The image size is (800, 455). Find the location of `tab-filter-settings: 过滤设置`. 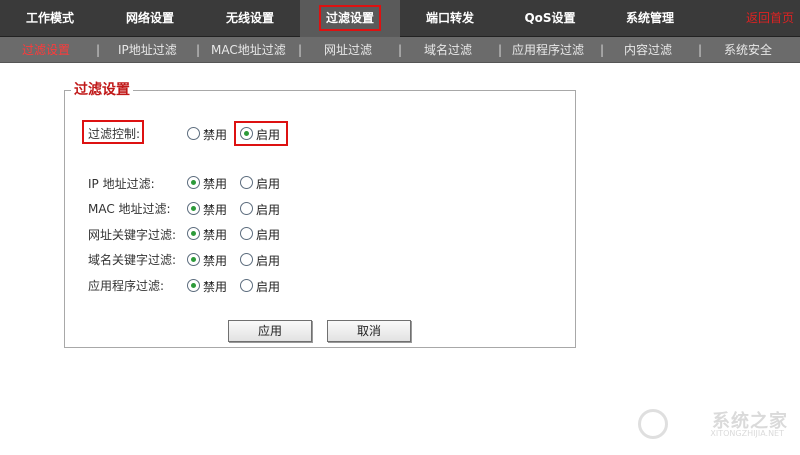

tab-filter-settings: 过滤设置 is located at coordinates (350, 18).